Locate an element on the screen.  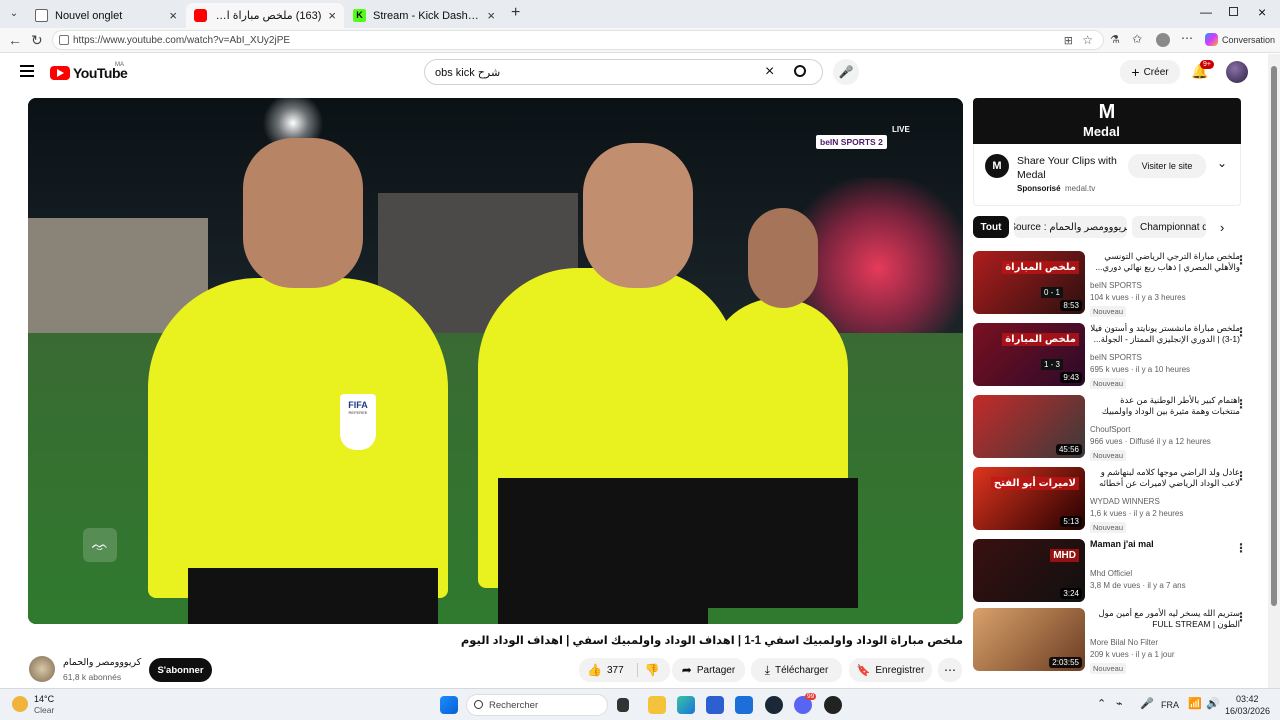
refresh-icon: ↻ is located at coordinates (37, 40).